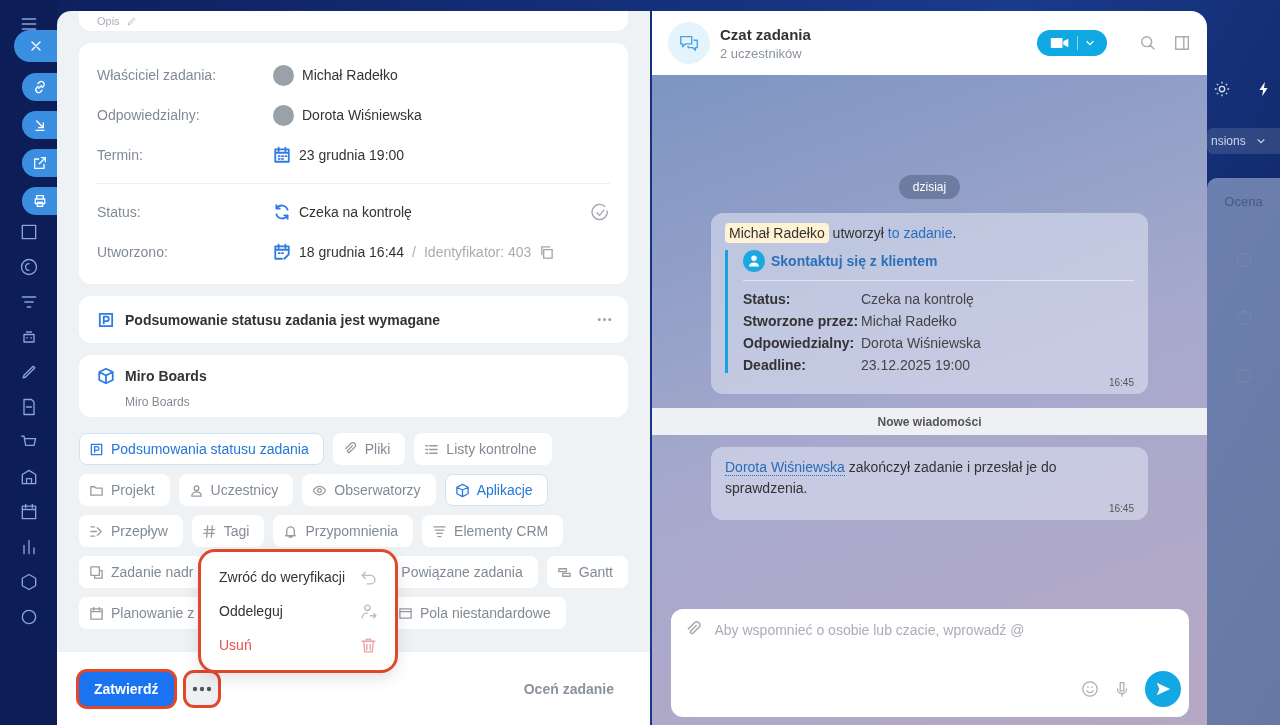  I want to click on person-arrow-icon, so click(368, 611).